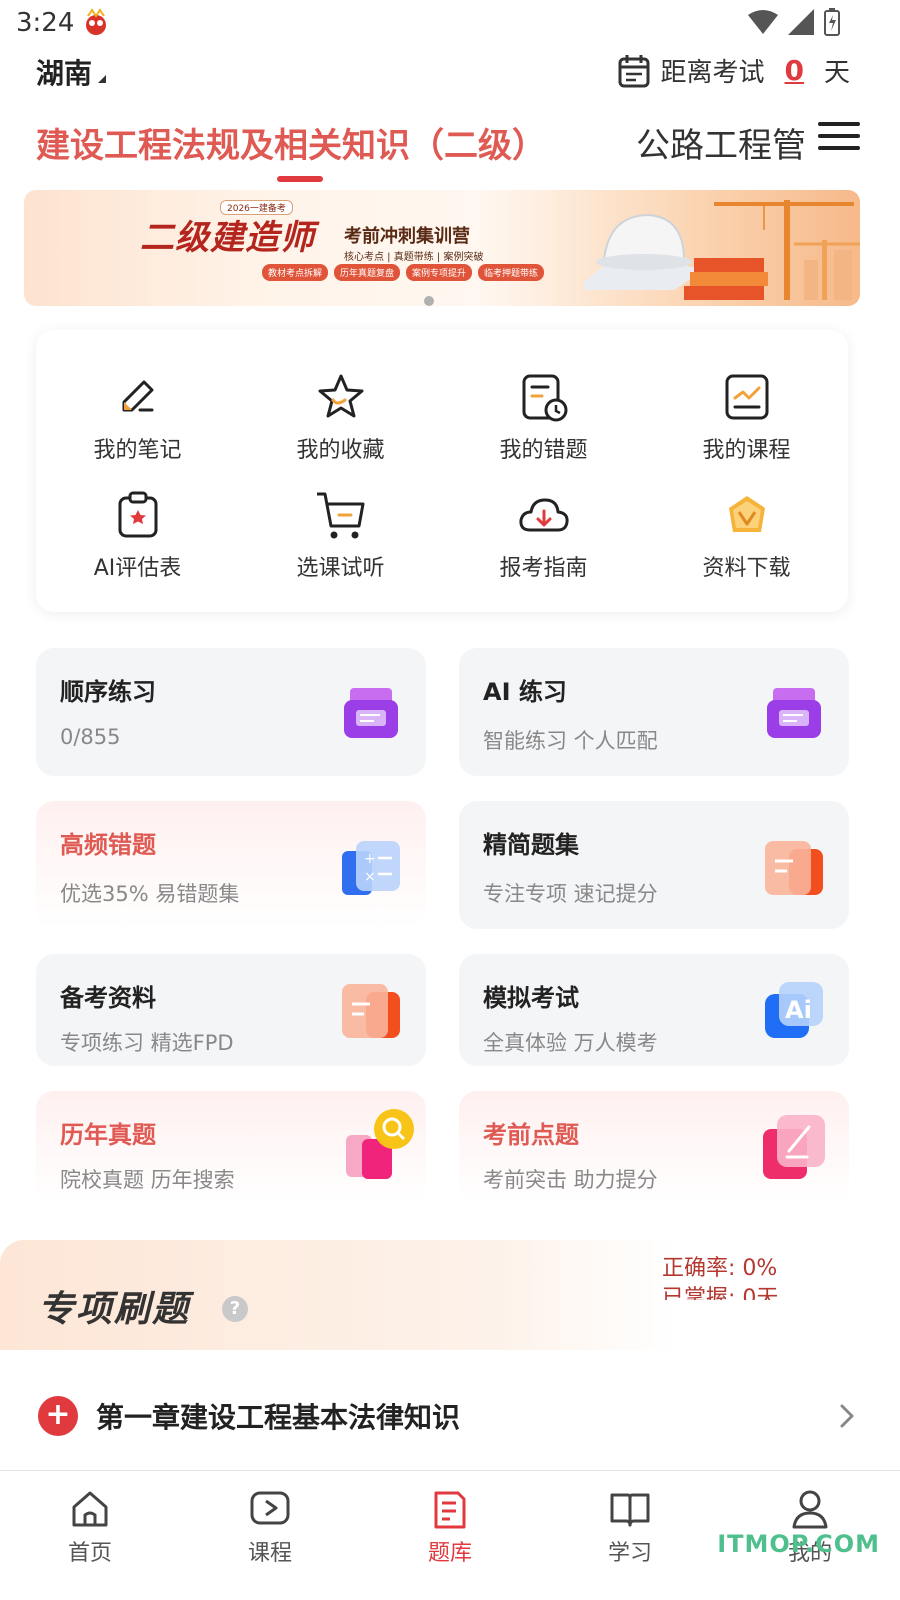 The image size is (900, 1600). I want to click on caret-down-icon, so click(102, 79).